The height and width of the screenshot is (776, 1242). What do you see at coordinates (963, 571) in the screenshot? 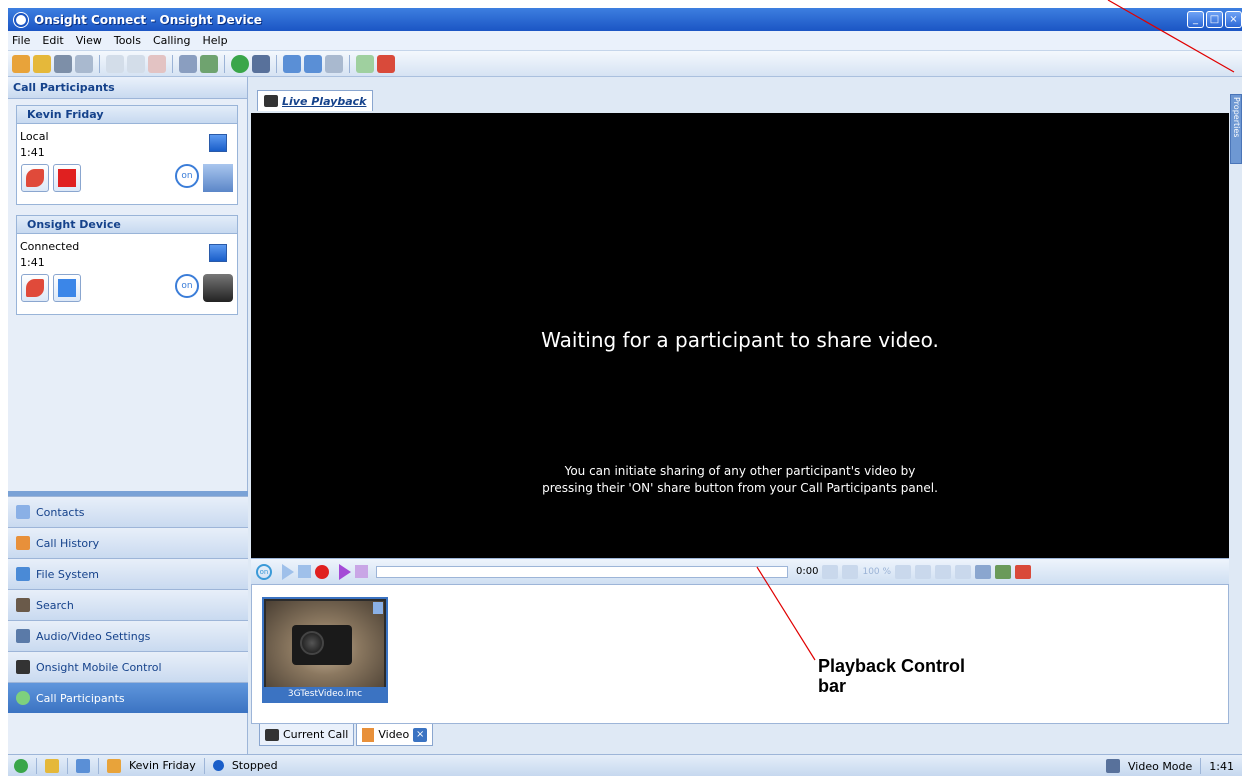
I see `snapshot-icon` at bounding box center [963, 571].